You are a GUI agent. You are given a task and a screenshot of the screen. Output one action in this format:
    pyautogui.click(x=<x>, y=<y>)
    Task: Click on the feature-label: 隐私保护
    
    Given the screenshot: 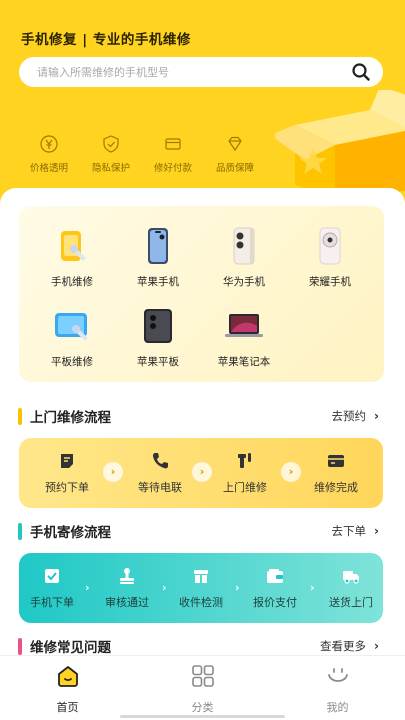 What is the action you would take?
    pyautogui.click(x=110, y=168)
    